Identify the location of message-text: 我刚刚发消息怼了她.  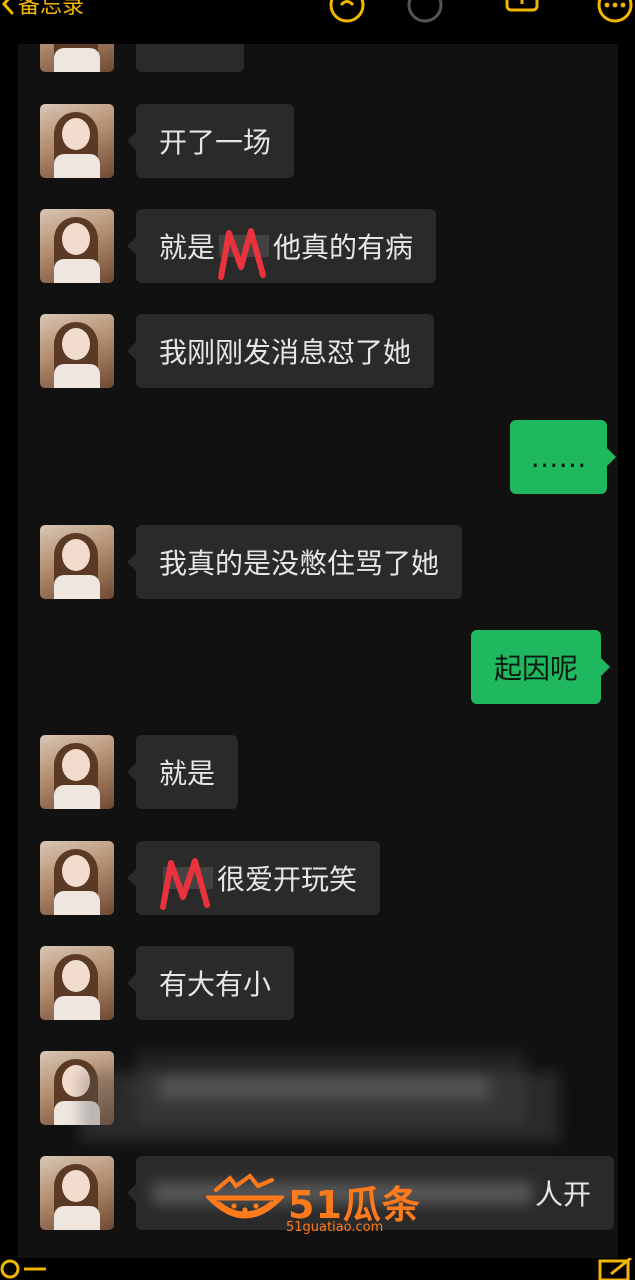
(285, 352).